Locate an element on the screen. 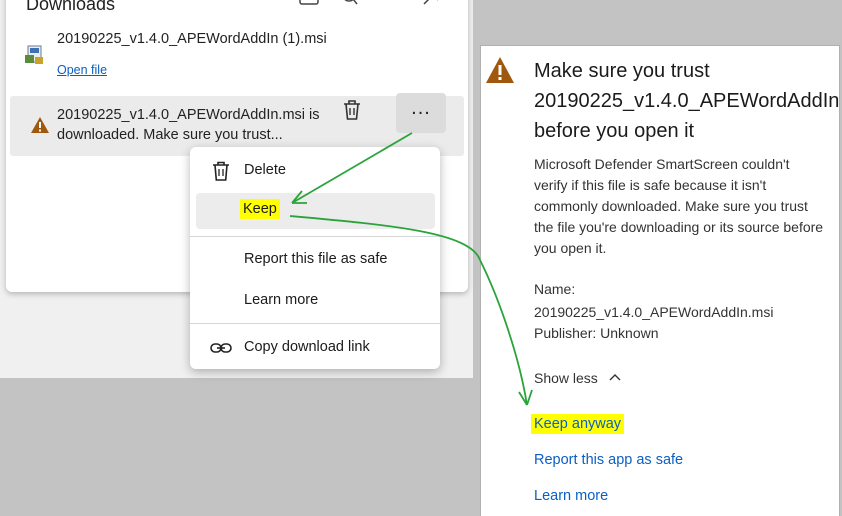 The width and height of the screenshot is (842, 516). open-file-link: Open file is located at coordinates (82, 70).